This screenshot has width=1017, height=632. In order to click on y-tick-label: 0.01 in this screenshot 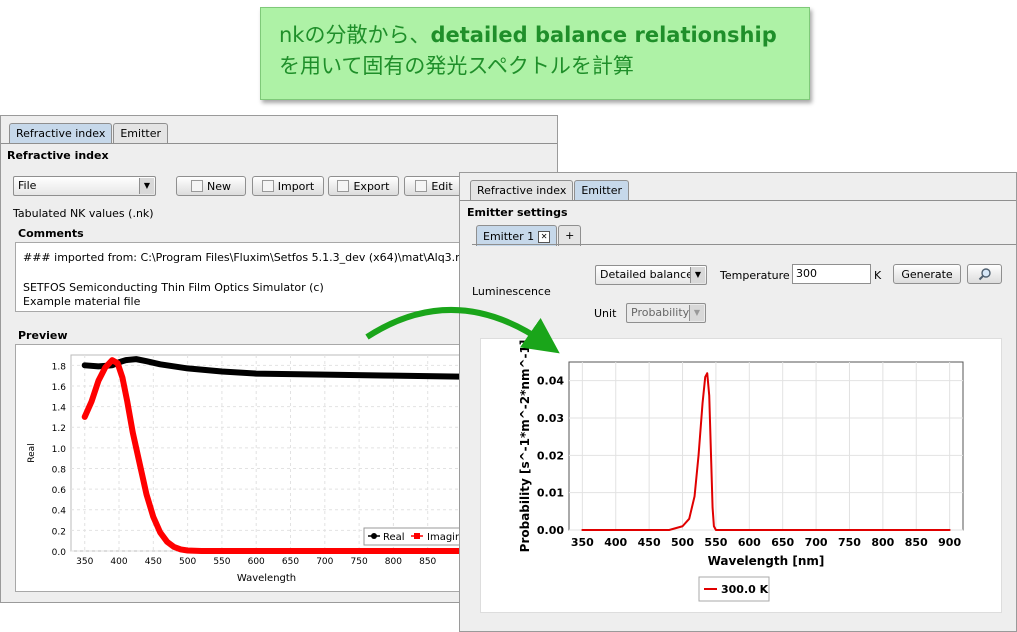, I will do `click(550, 493)`.